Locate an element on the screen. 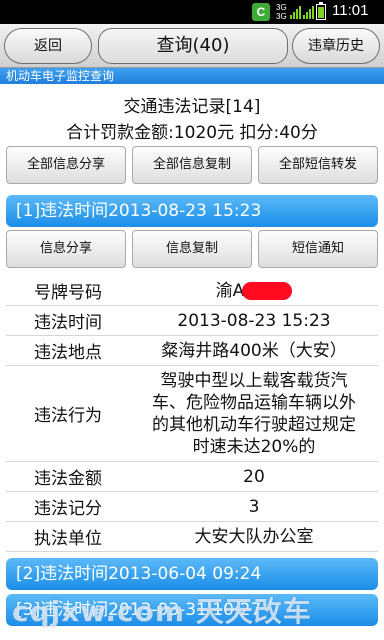 This screenshot has width=384, height=640. copy-button: 信息复制 is located at coordinates (192, 249).